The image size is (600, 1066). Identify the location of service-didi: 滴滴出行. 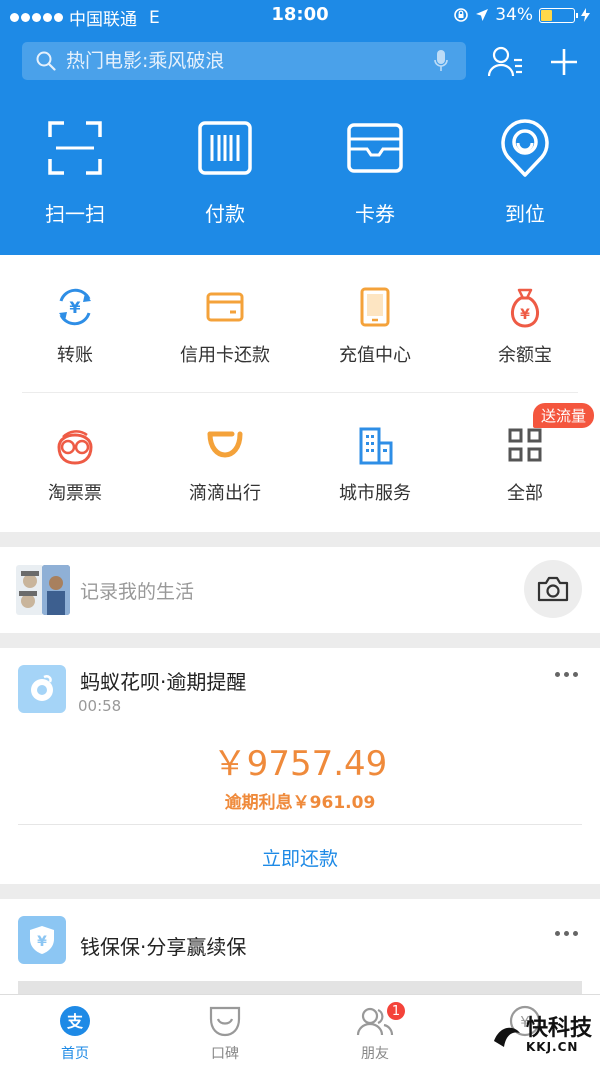
(225, 464).